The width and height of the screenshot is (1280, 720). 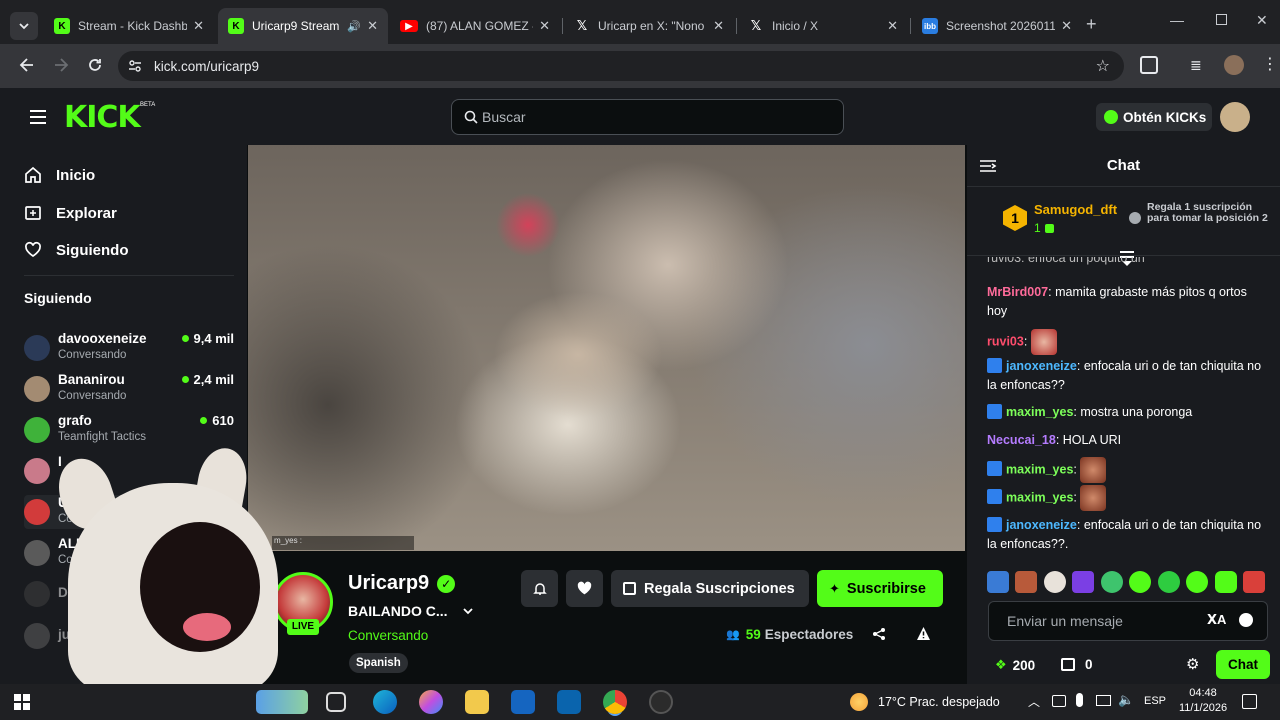 What do you see at coordinates (539, 588) in the screenshot?
I see `notification-bell-button` at bounding box center [539, 588].